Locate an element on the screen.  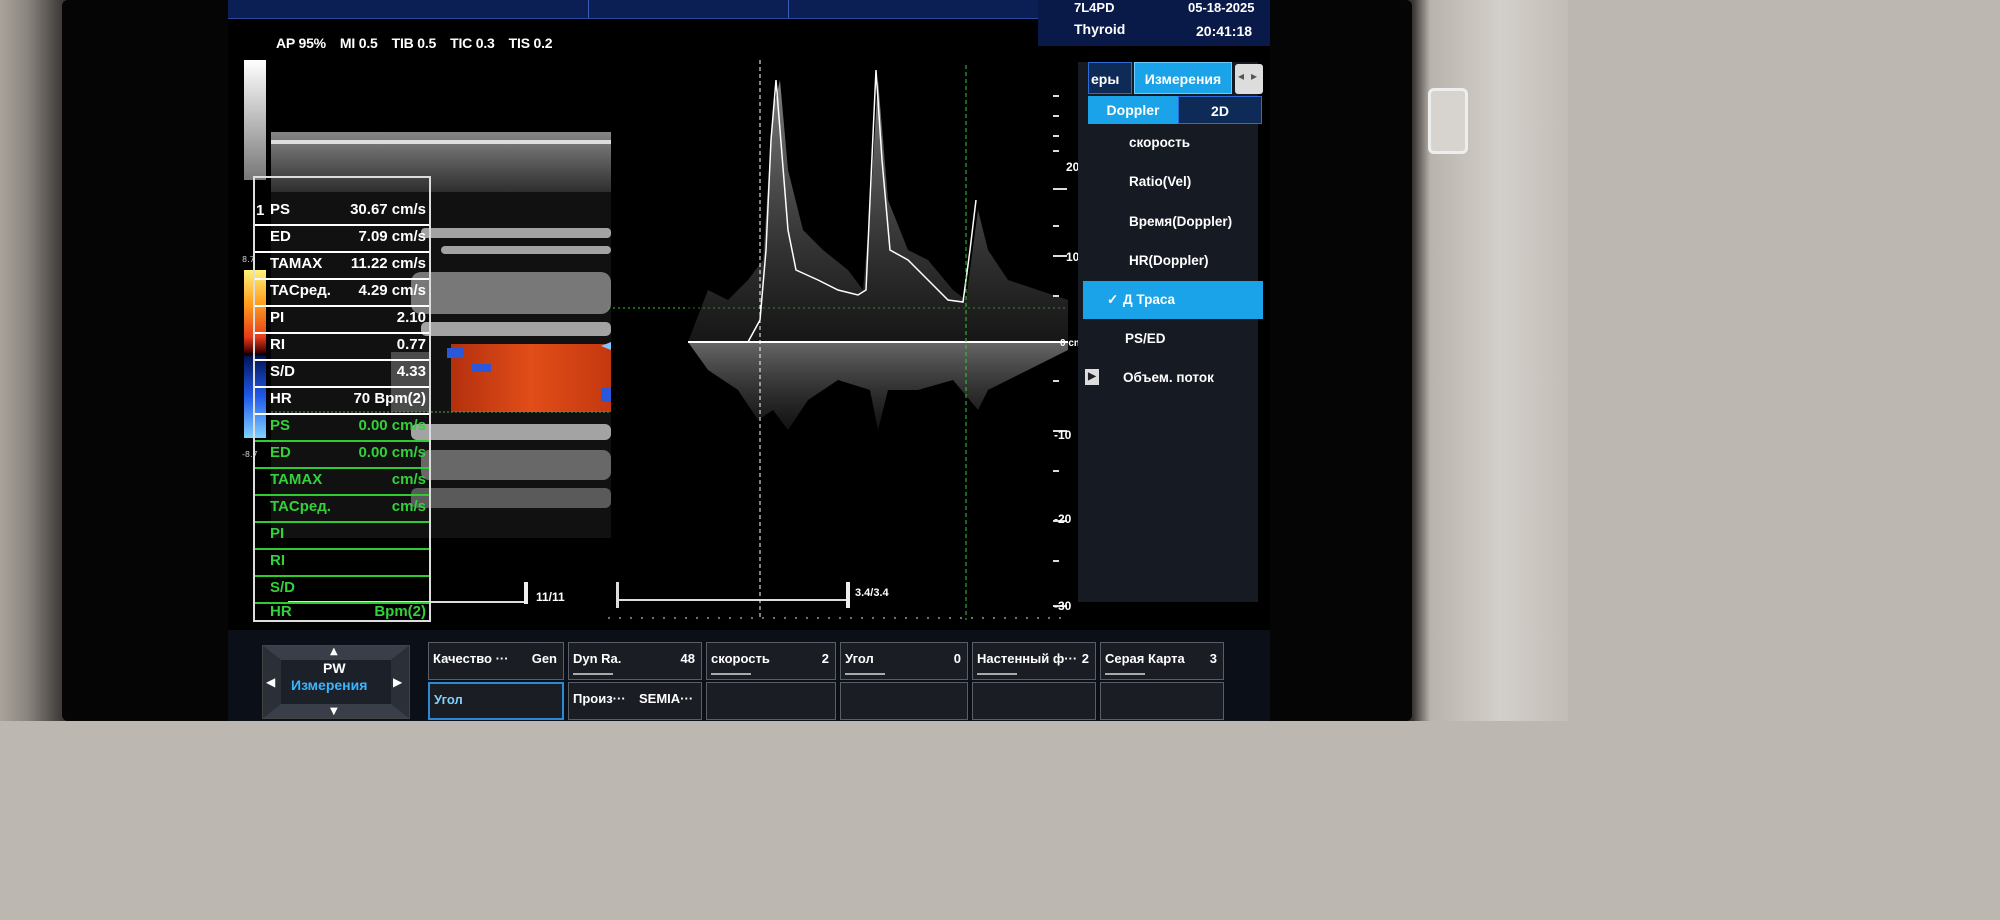
menu-item-time: Время(Doppler) is located at coordinates (1173, 222).